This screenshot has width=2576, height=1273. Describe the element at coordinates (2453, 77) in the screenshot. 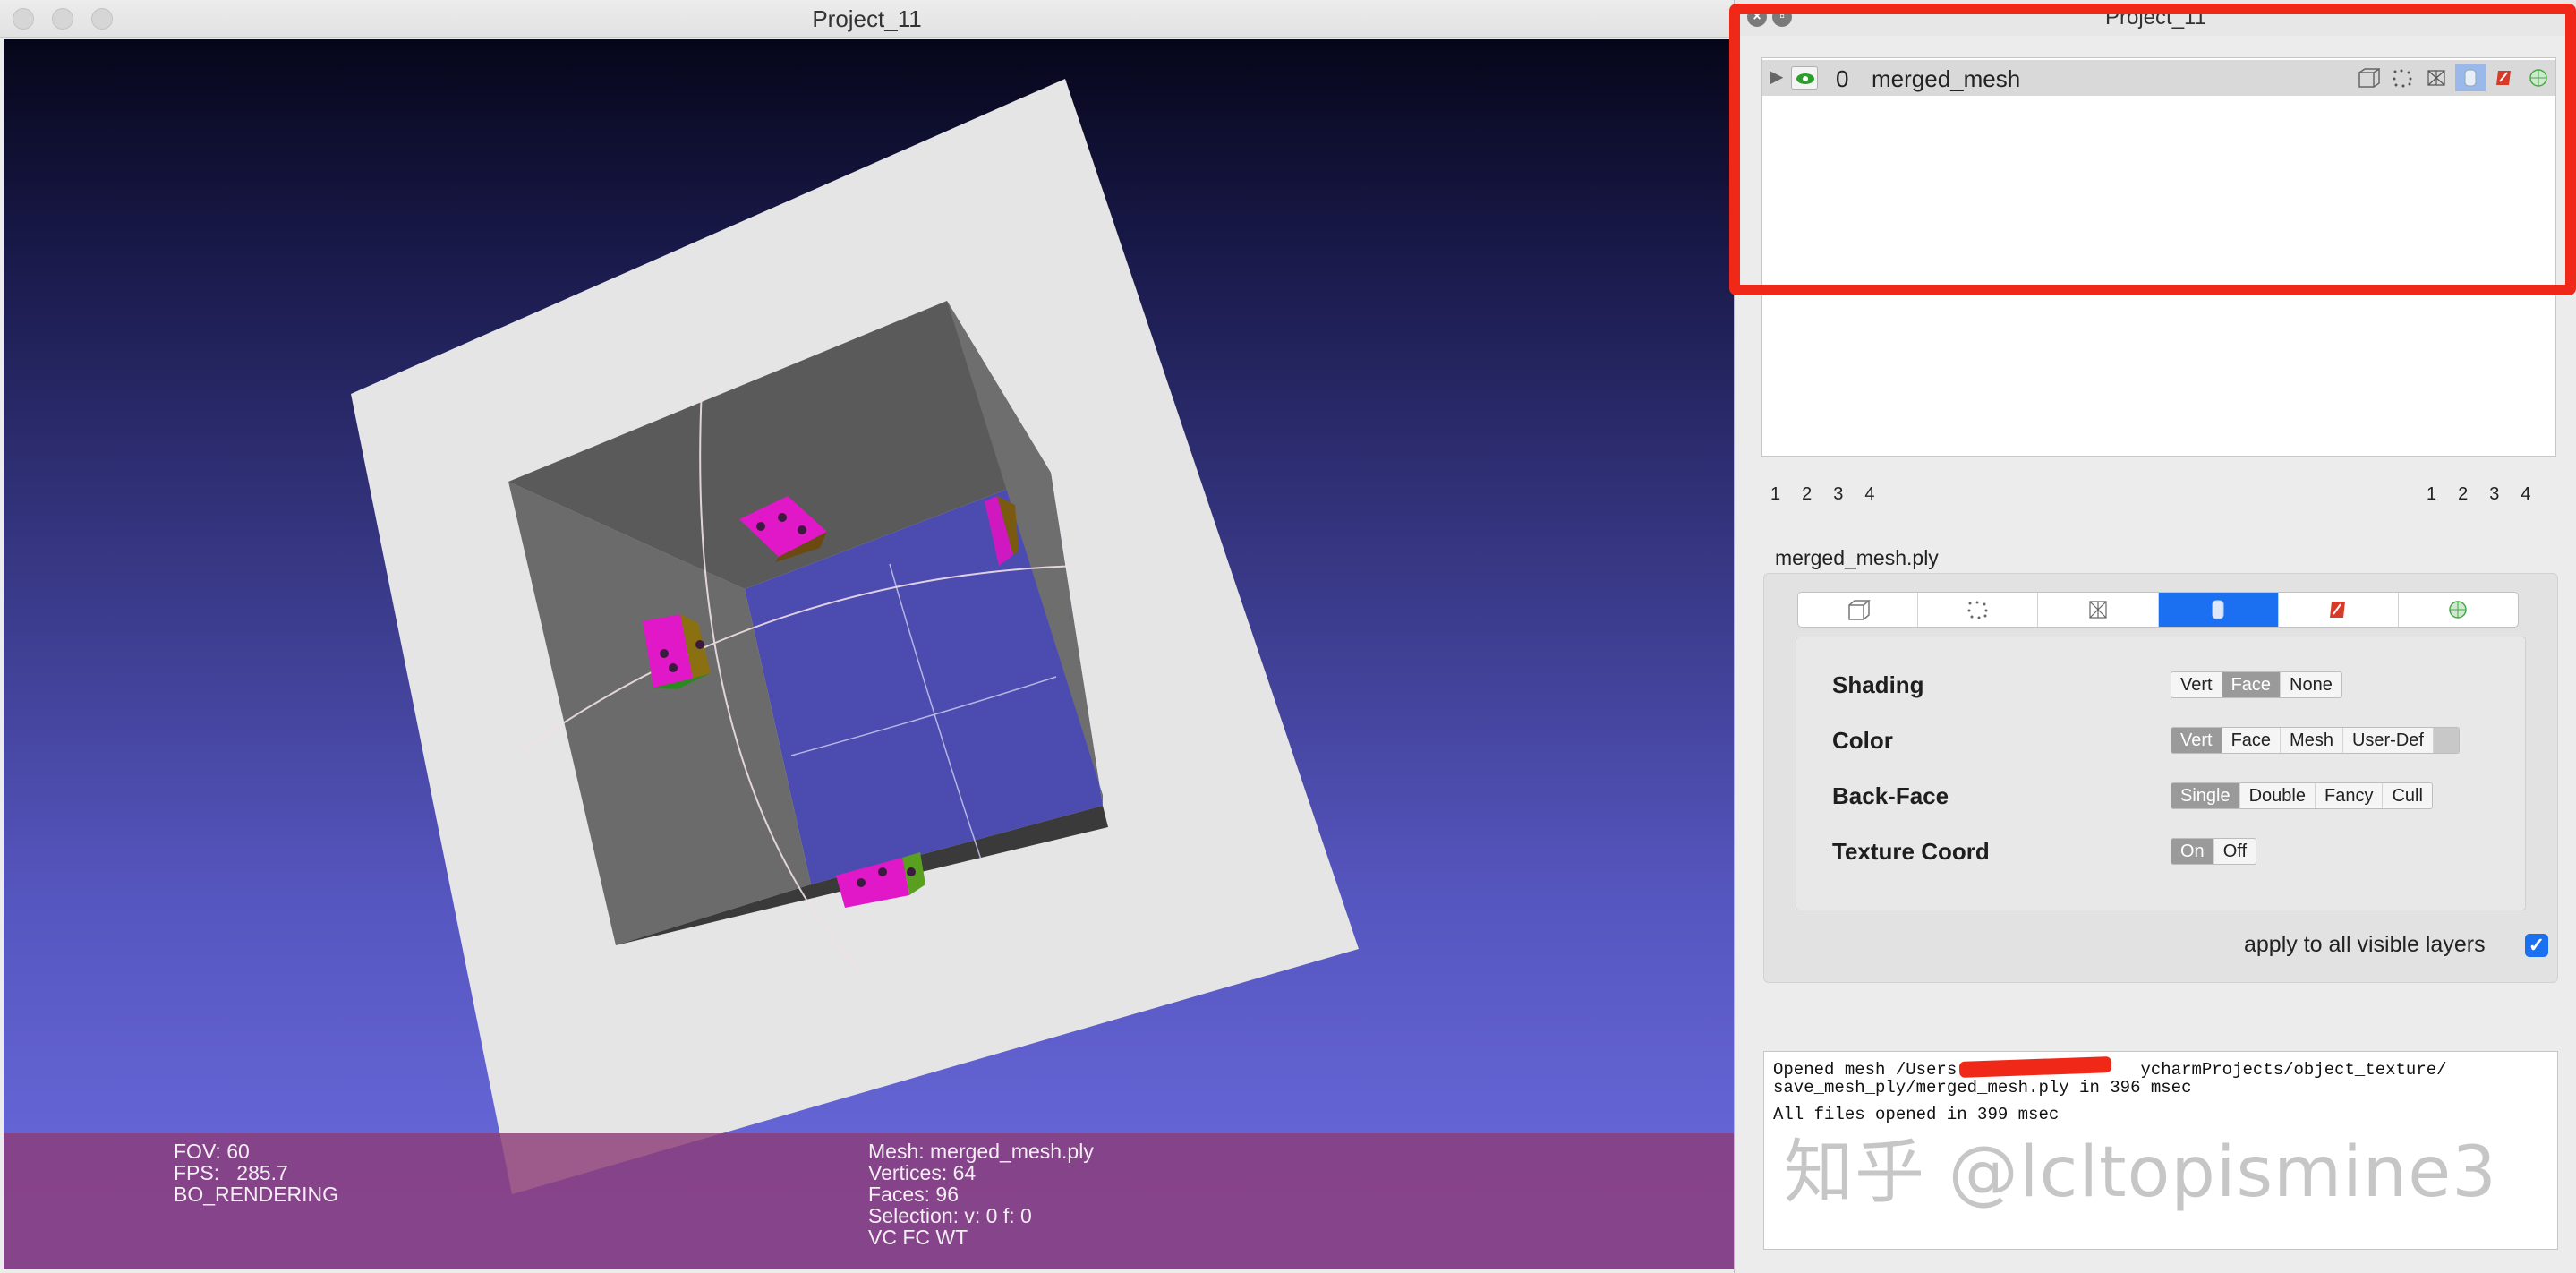

I see `layer-render-icons` at that location.